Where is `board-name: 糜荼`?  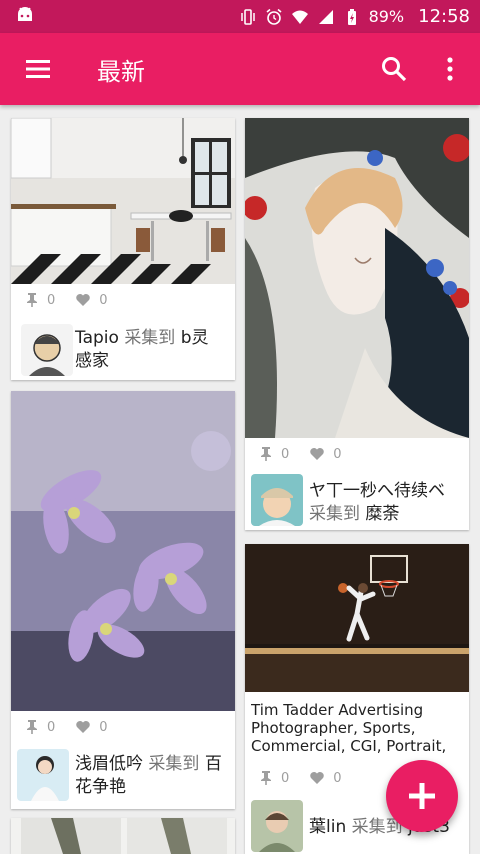 board-name: 糜荼 is located at coordinates (382, 514).